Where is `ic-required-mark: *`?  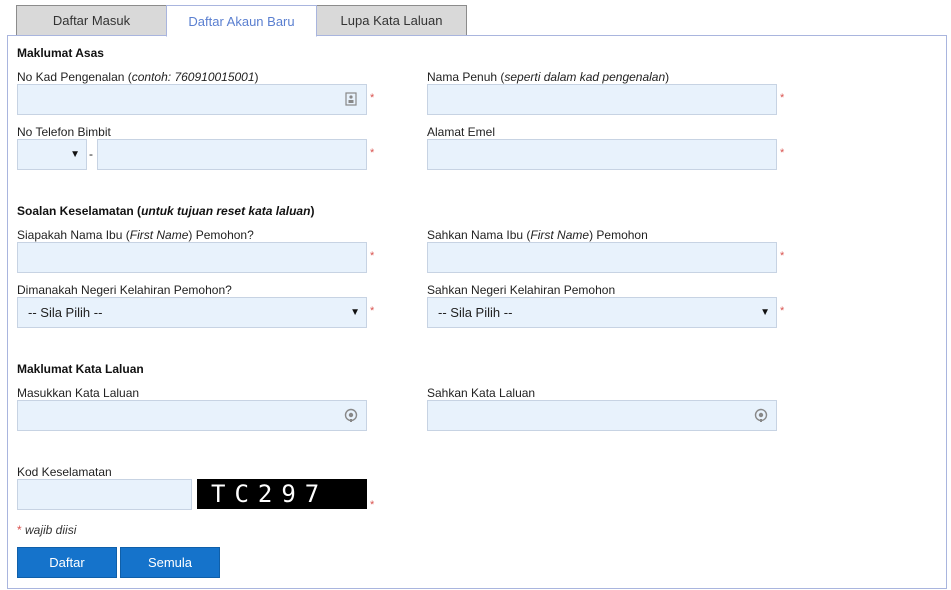 ic-required-mark: * is located at coordinates (372, 98).